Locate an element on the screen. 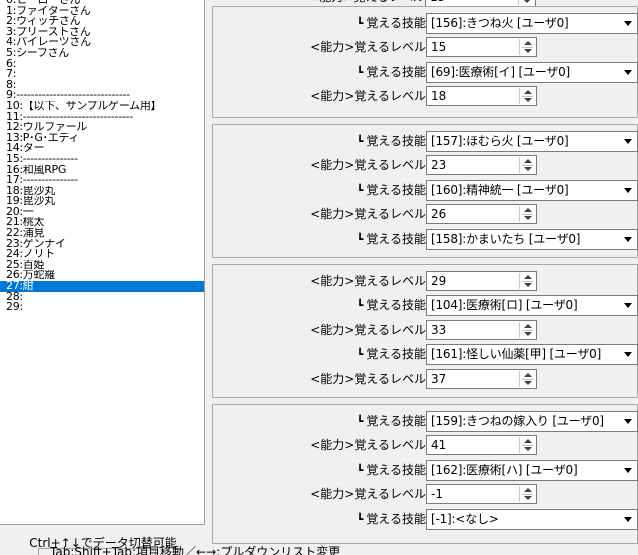  level-spinbox: 37 is located at coordinates (481, 379).